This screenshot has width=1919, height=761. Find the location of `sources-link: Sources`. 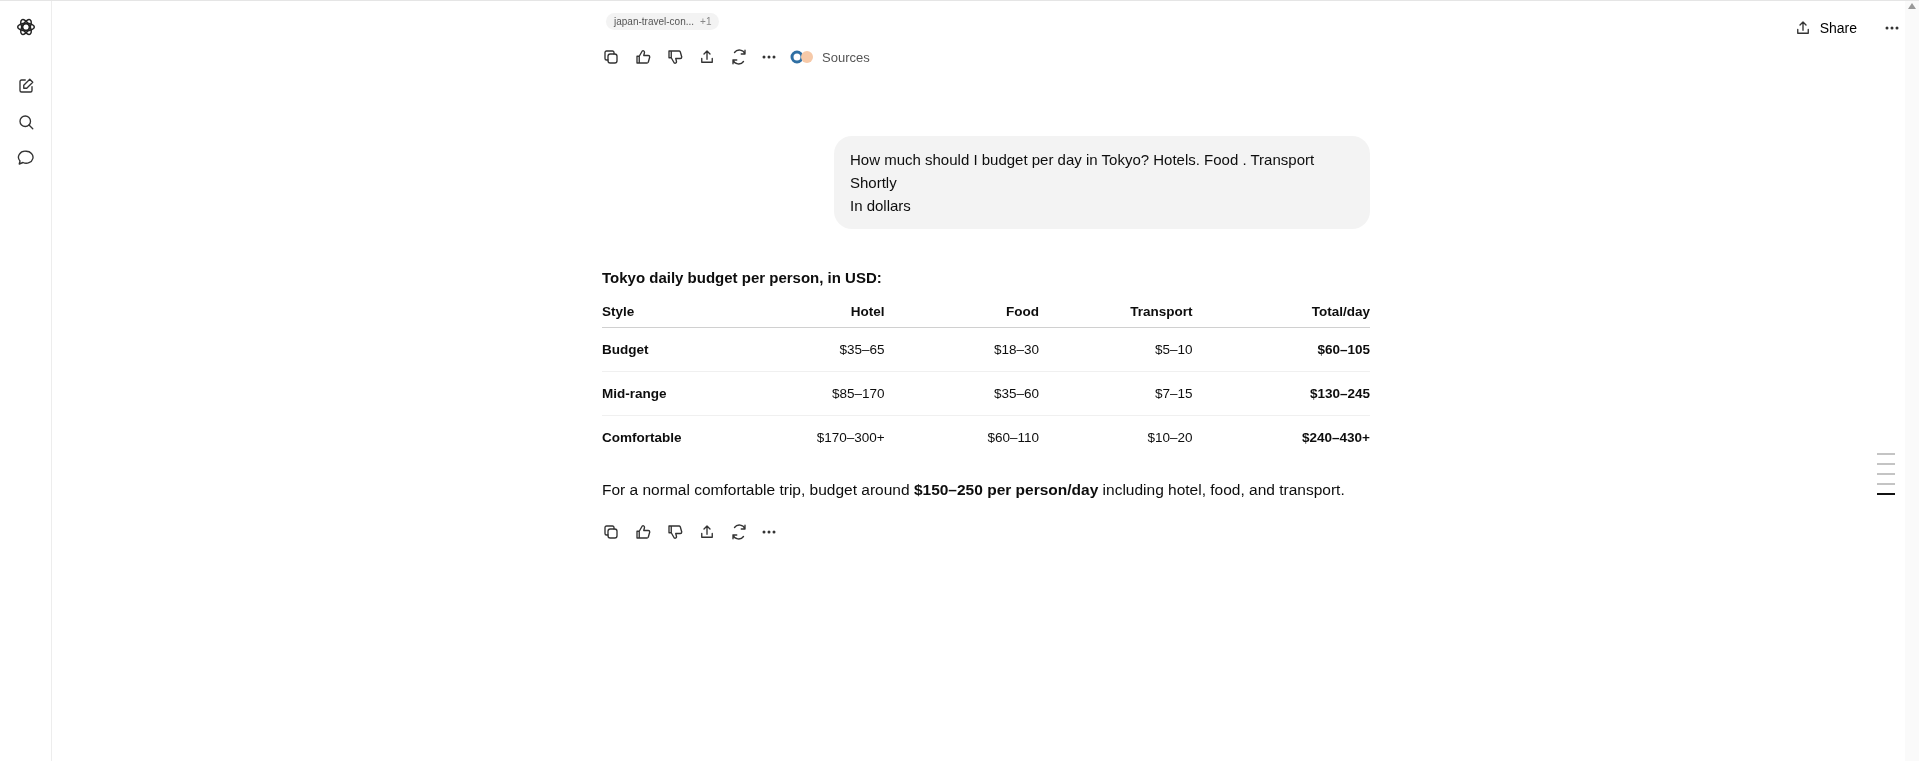

sources-link: Sources is located at coordinates (846, 57).